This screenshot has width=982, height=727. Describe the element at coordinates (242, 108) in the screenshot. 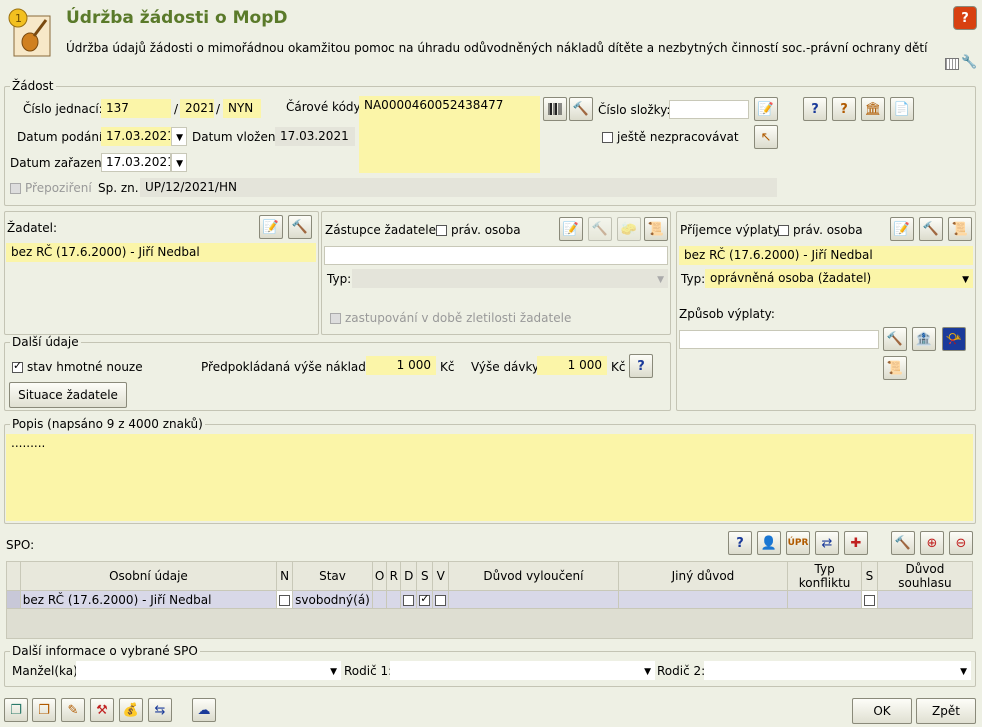

I see `cislo-jednaci-field-3: NYN` at that location.